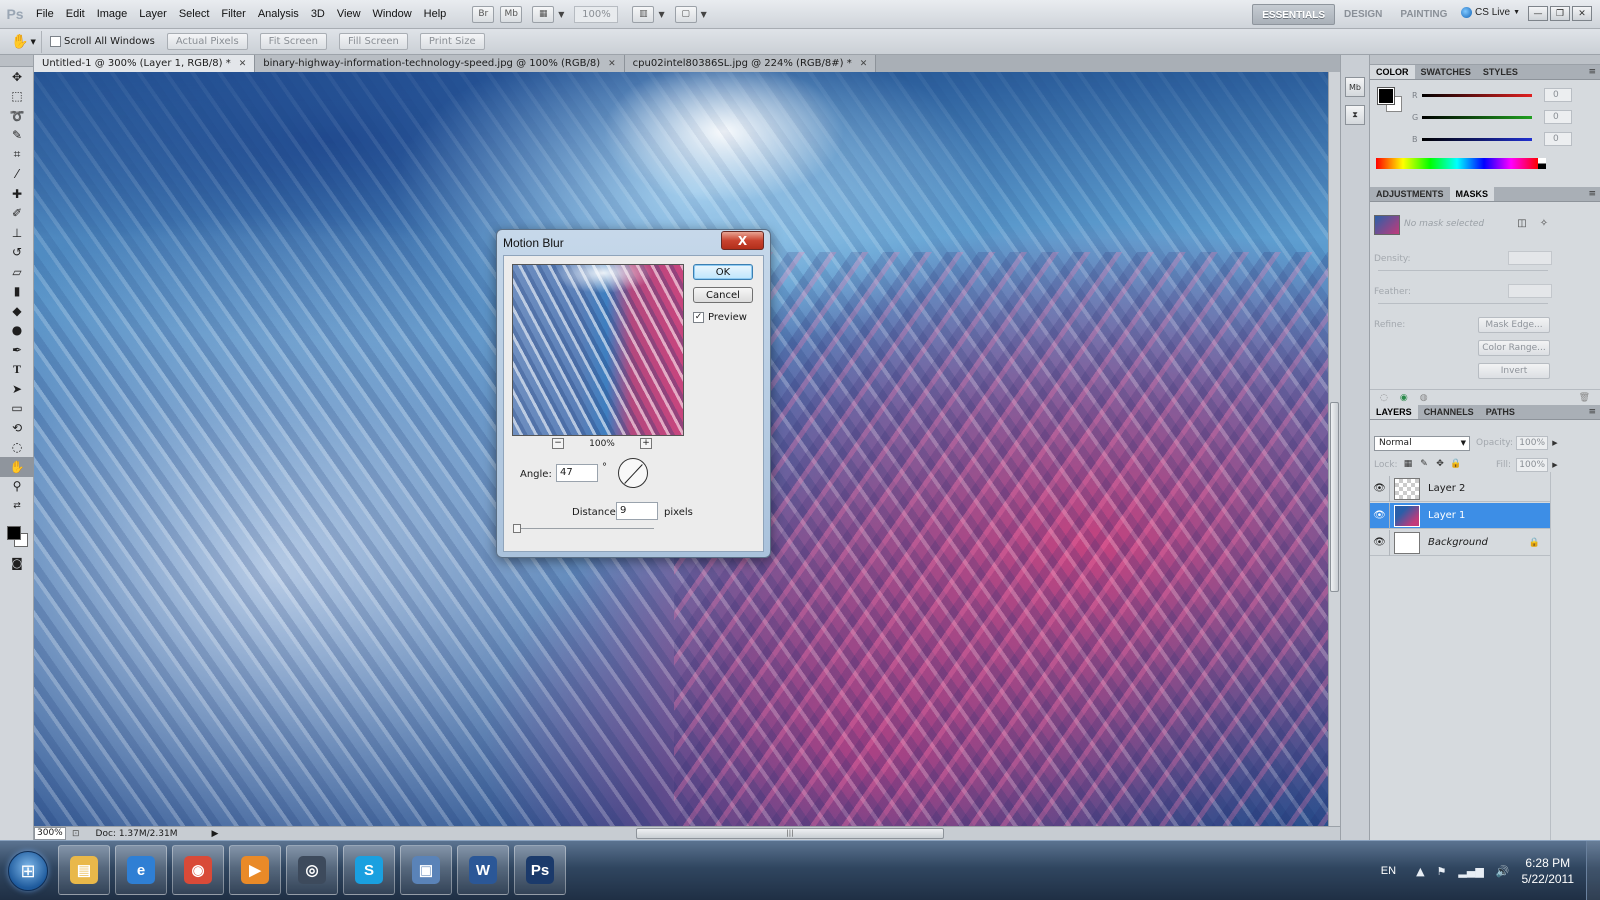  Describe the element at coordinates (17, 253) in the screenshot. I see `history-brush-tool-icon: ↺` at that location.